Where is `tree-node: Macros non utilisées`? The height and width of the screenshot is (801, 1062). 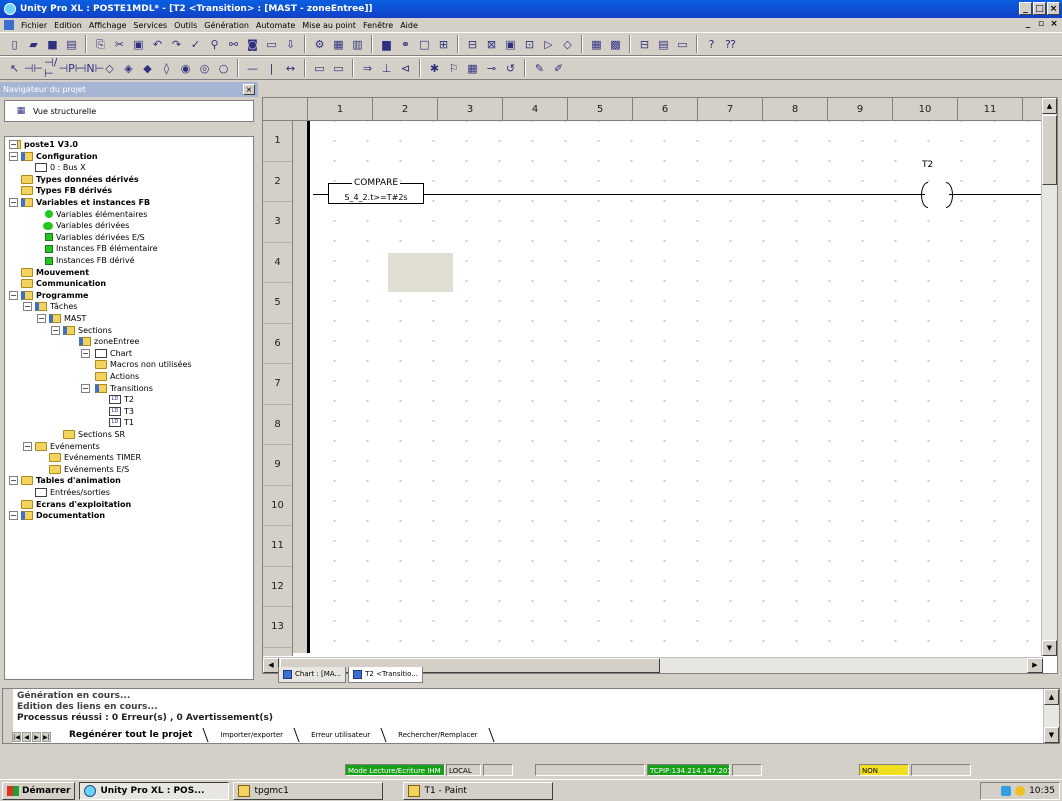
tree-node: Macros non utilisées is located at coordinates (143, 364).